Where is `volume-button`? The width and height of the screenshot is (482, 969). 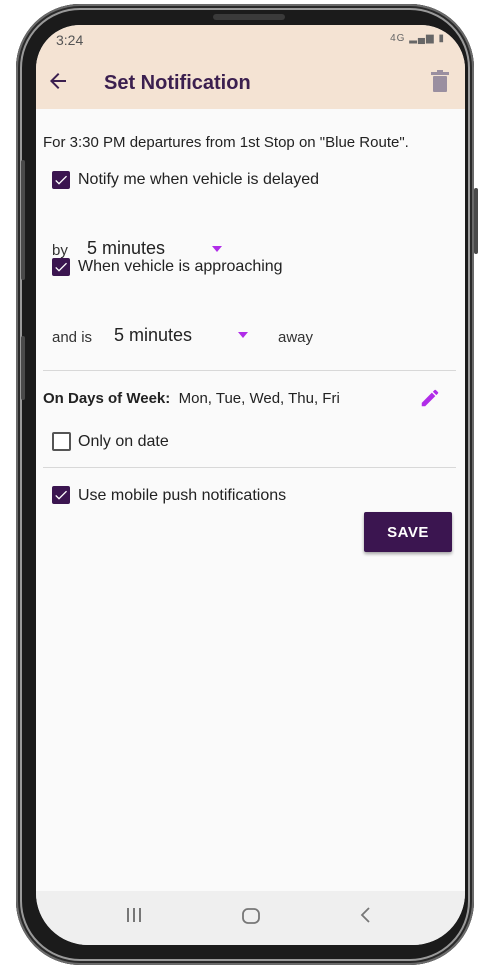
volume-button is located at coordinates (23, 220).